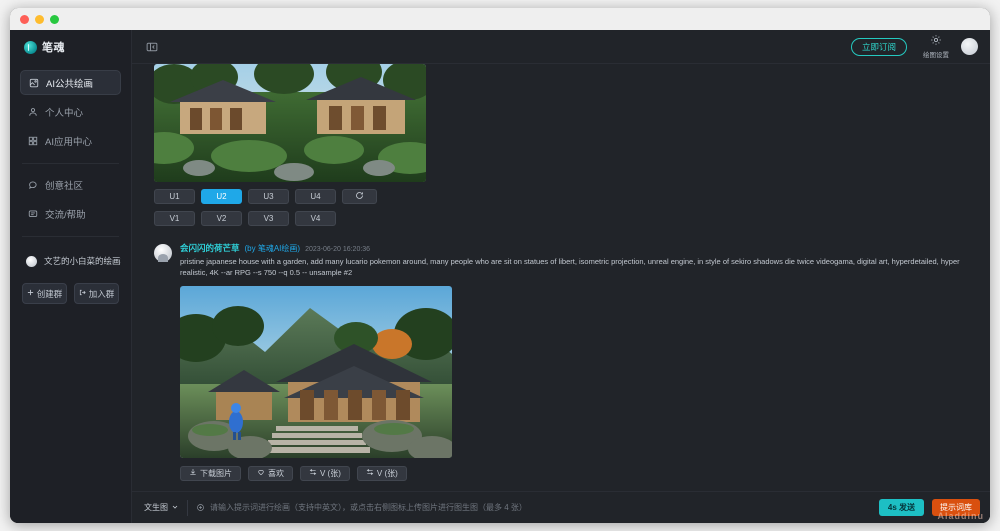  I want to click on composer-bar: 文生图 4s 发送 提示词库, so click(561, 507).